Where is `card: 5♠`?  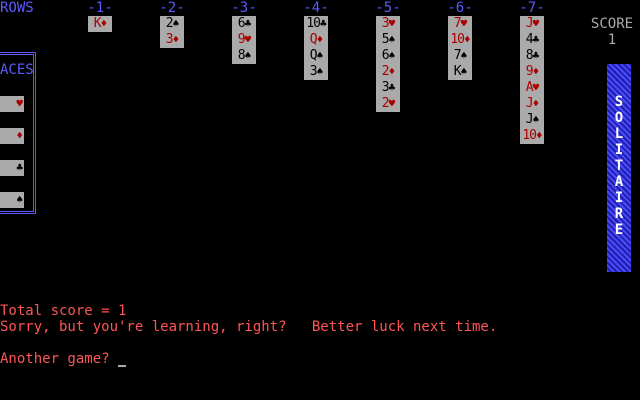 card: 5♠ is located at coordinates (388, 40).